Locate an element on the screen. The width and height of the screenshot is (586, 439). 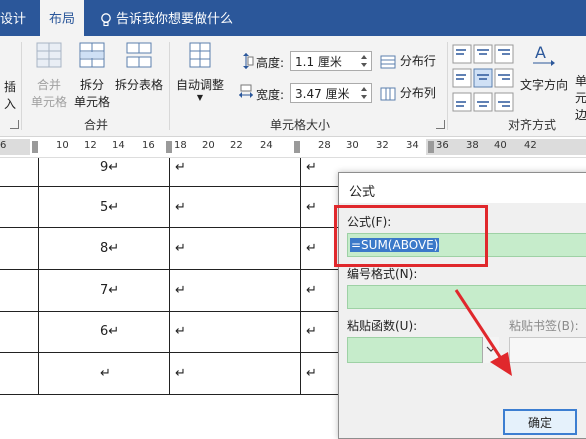
tab-design: 设计 is located at coordinates (15, 18).